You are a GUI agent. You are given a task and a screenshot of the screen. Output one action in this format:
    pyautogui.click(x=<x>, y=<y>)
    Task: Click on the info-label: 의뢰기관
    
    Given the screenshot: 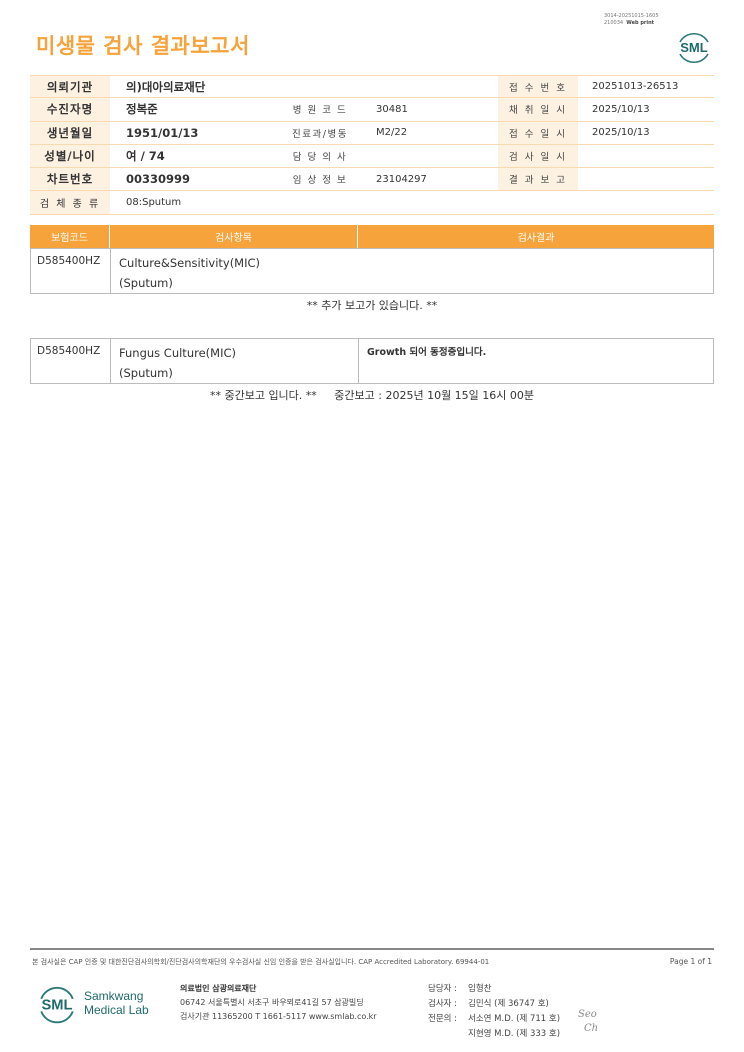 What is the action you would take?
    pyautogui.click(x=70, y=87)
    